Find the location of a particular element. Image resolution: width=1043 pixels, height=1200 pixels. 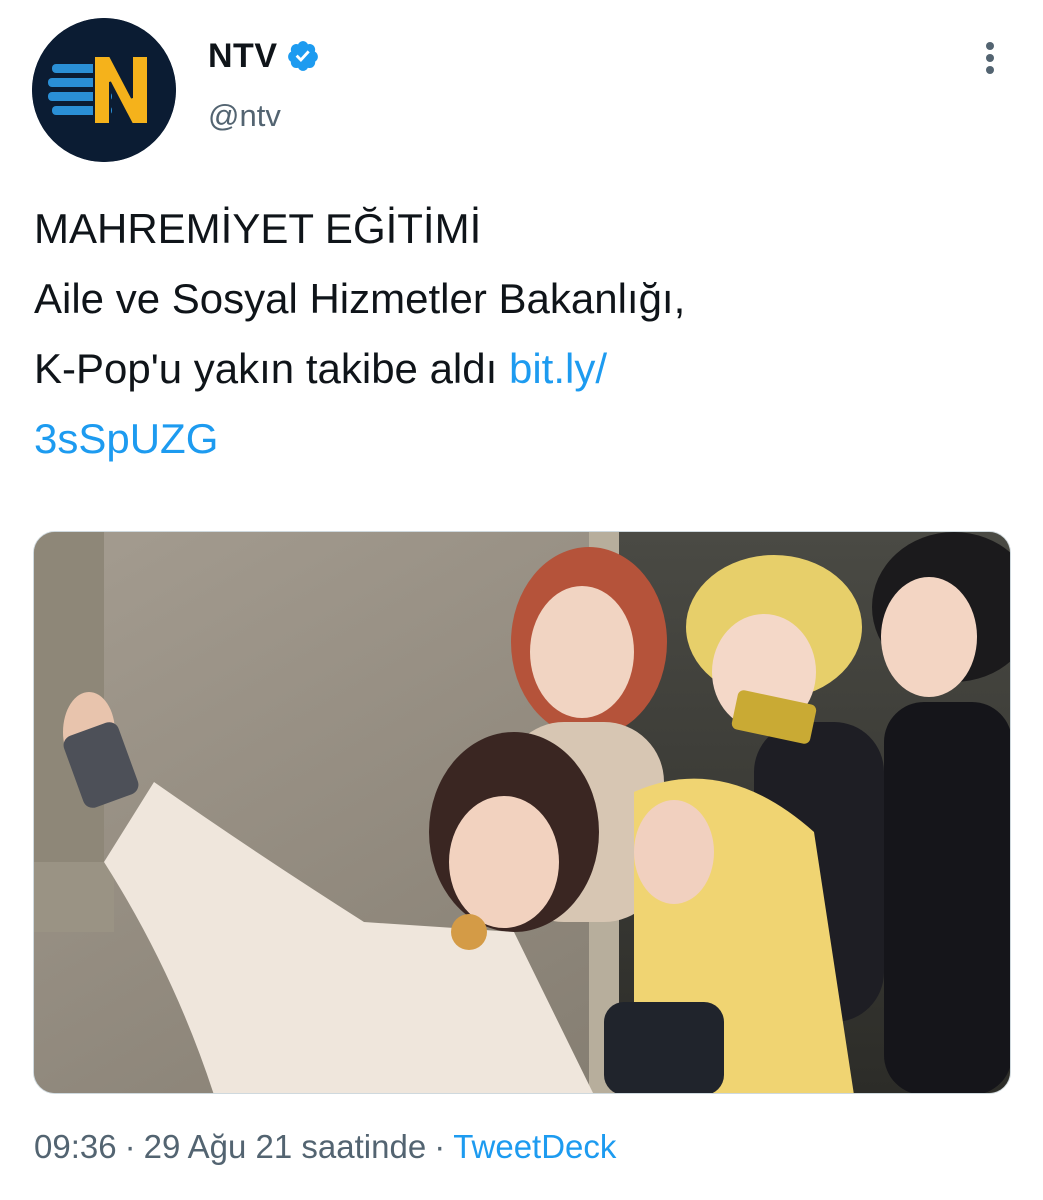

author-avatar is located at coordinates (104, 90).